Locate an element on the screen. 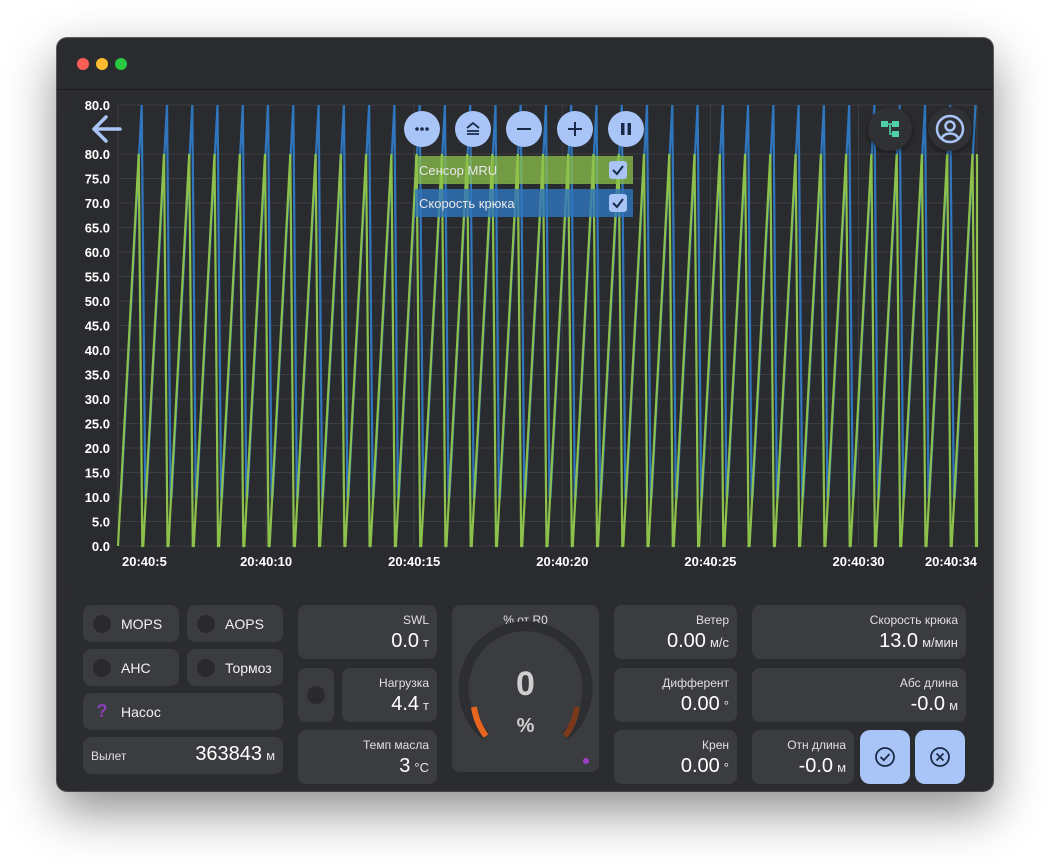 The image size is (1049, 866). wind-unit: м/с is located at coordinates (719, 642).